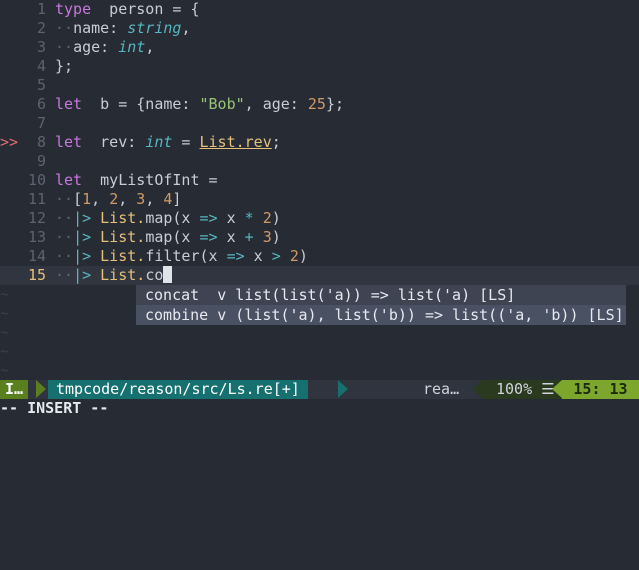 The height and width of the screenshot is (570, 639). What do you see at coordinates (316, 104) in the screenshot?
I see `code-token: 25` at bounding box center [316, 104].